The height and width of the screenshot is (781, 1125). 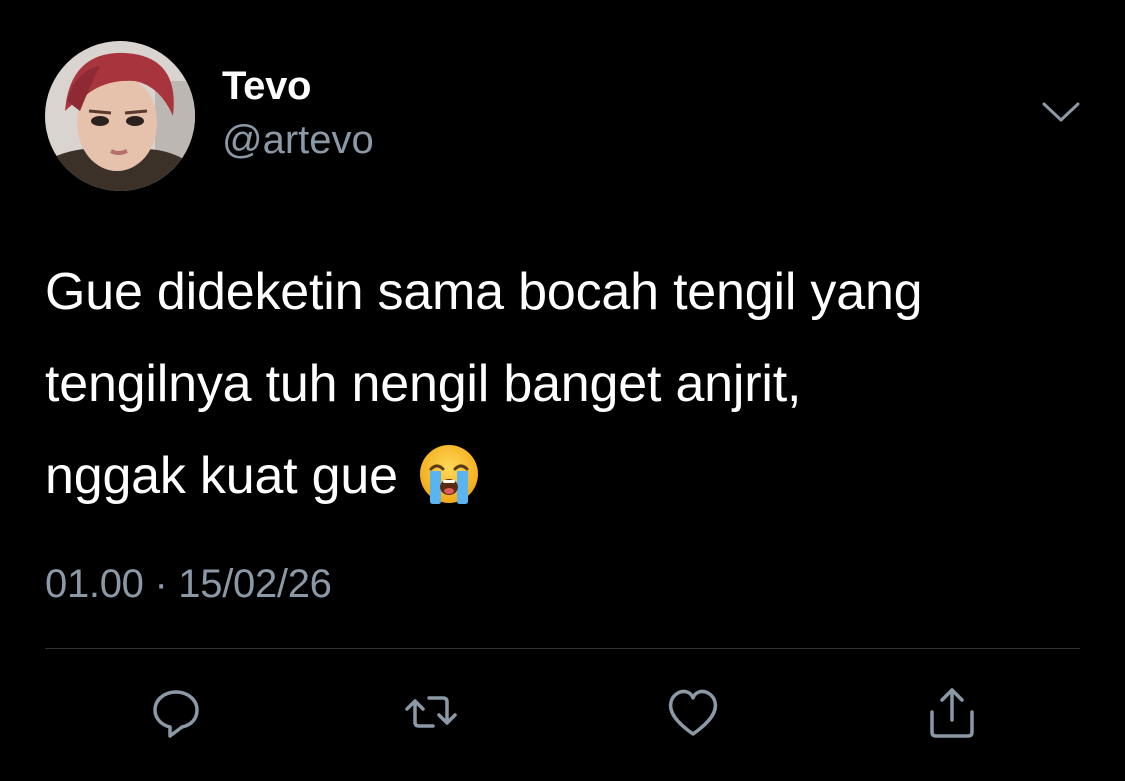 I want to click on heart-icon, so click(x=693, y=712).